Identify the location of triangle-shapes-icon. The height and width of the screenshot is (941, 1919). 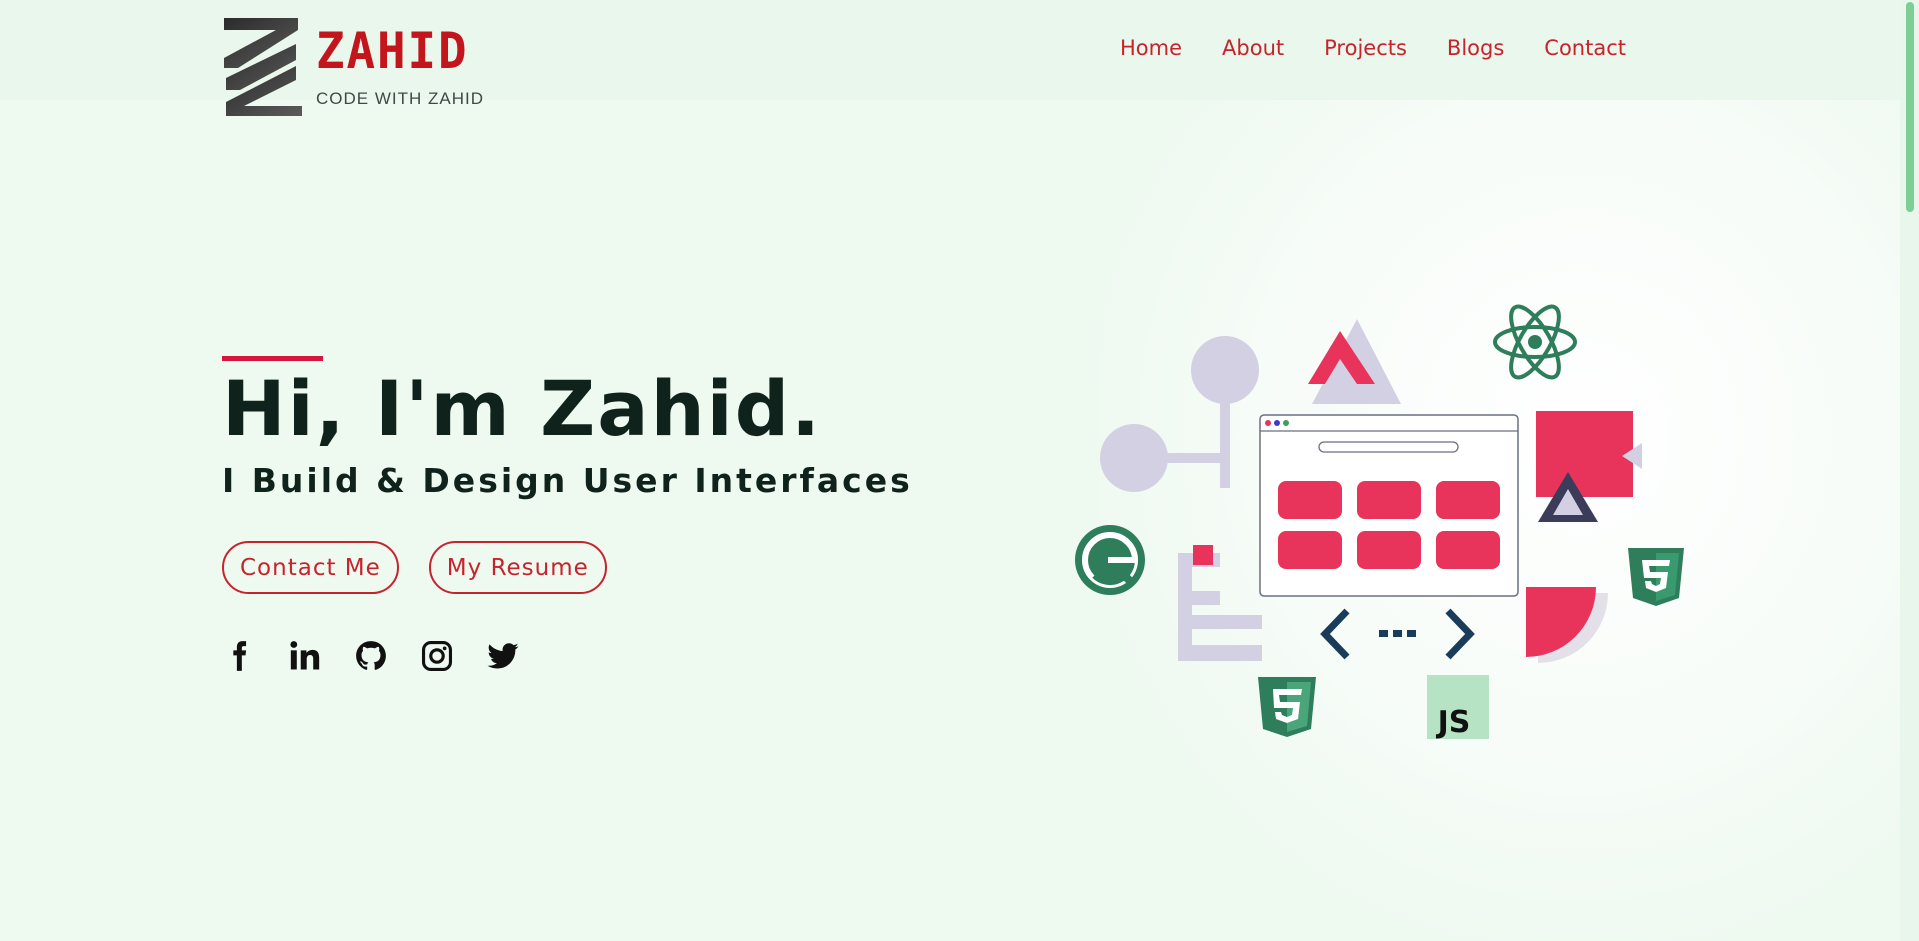
(1354, 361).